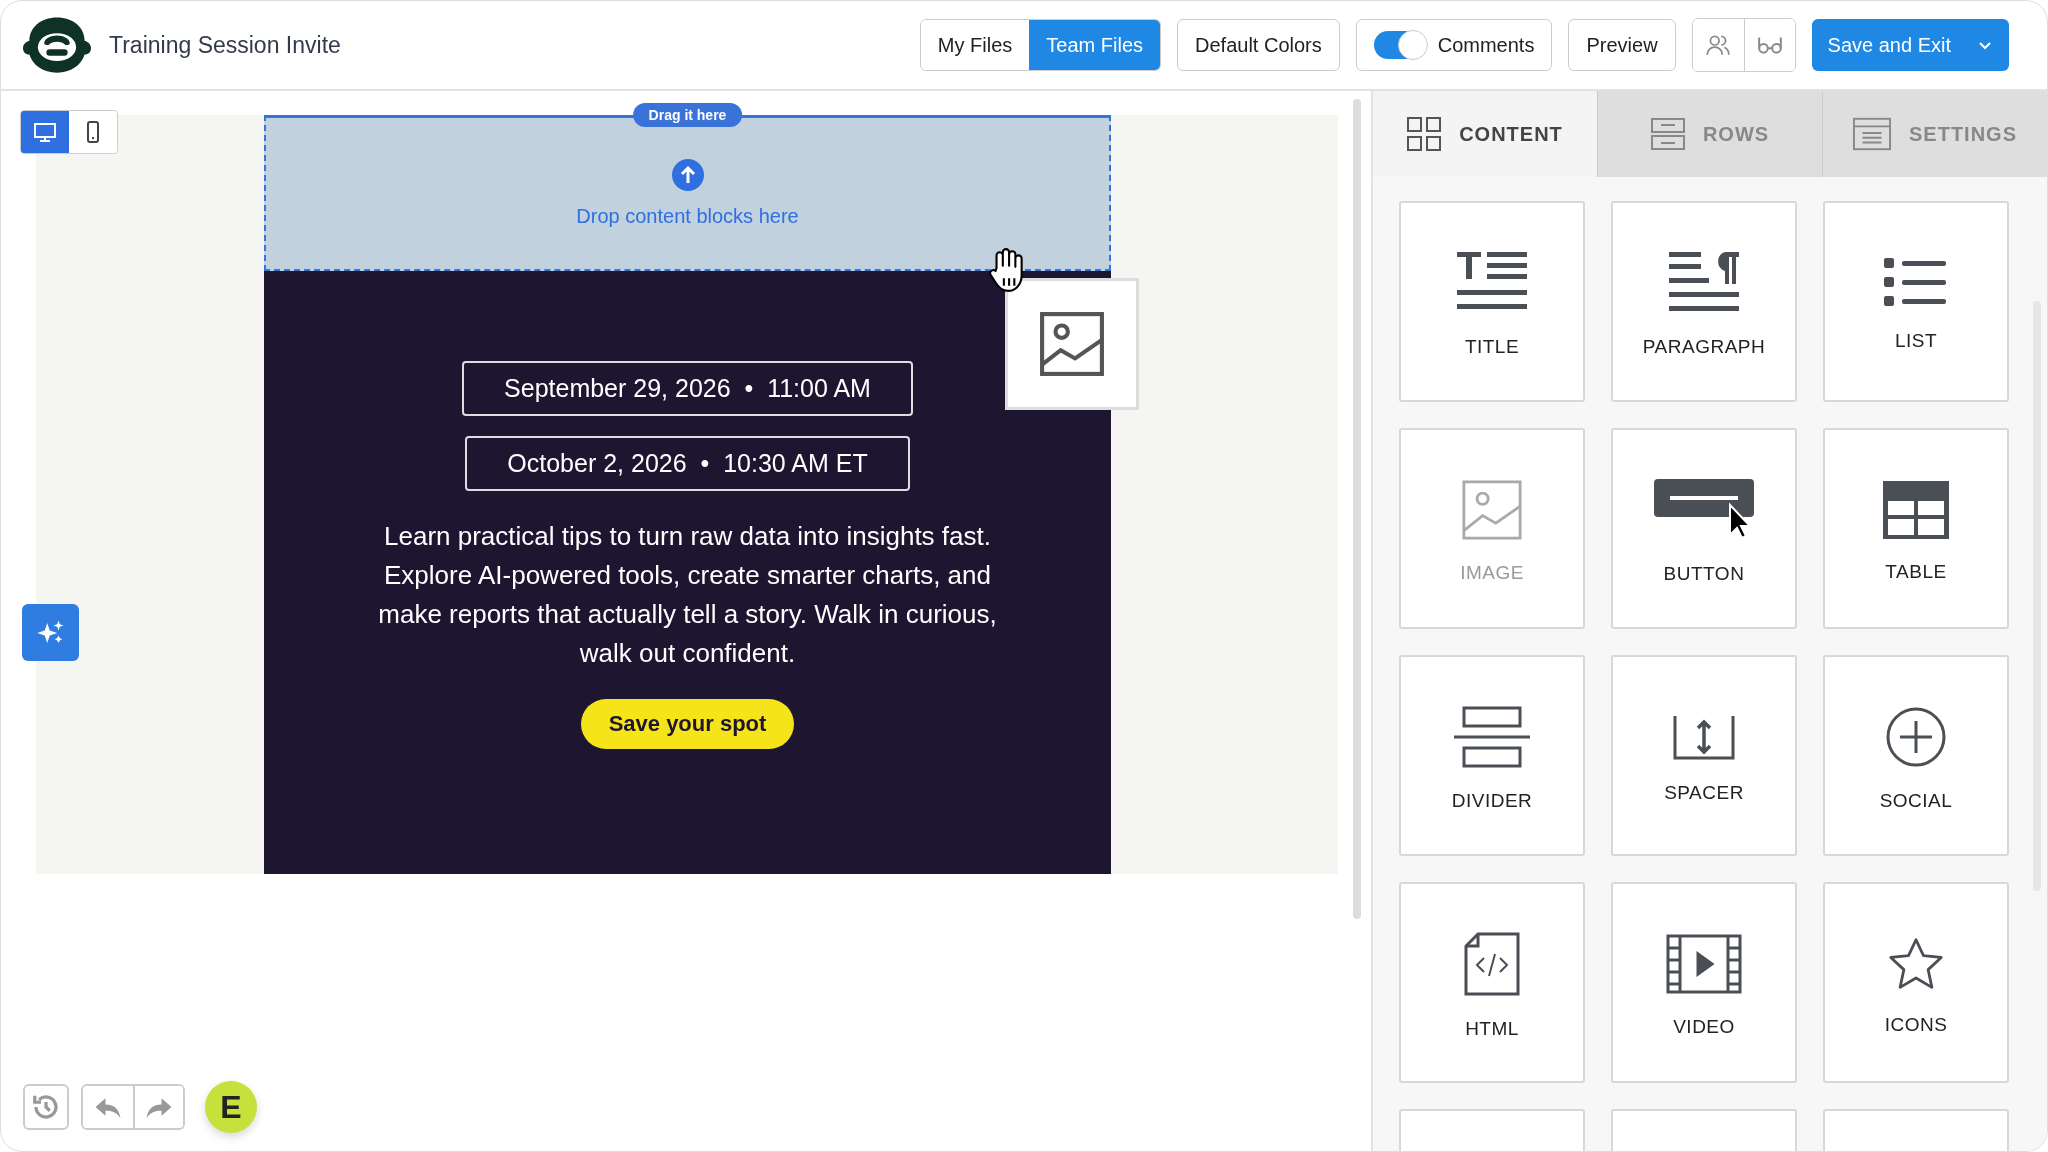 The height and width of the screenshot is (1152, 2048). What do you see at coordinates (687, 388) in the screenshot?
I see `date-time-label: September 29, 2026 • 11:00 AM` at bounding box center [687, 388].